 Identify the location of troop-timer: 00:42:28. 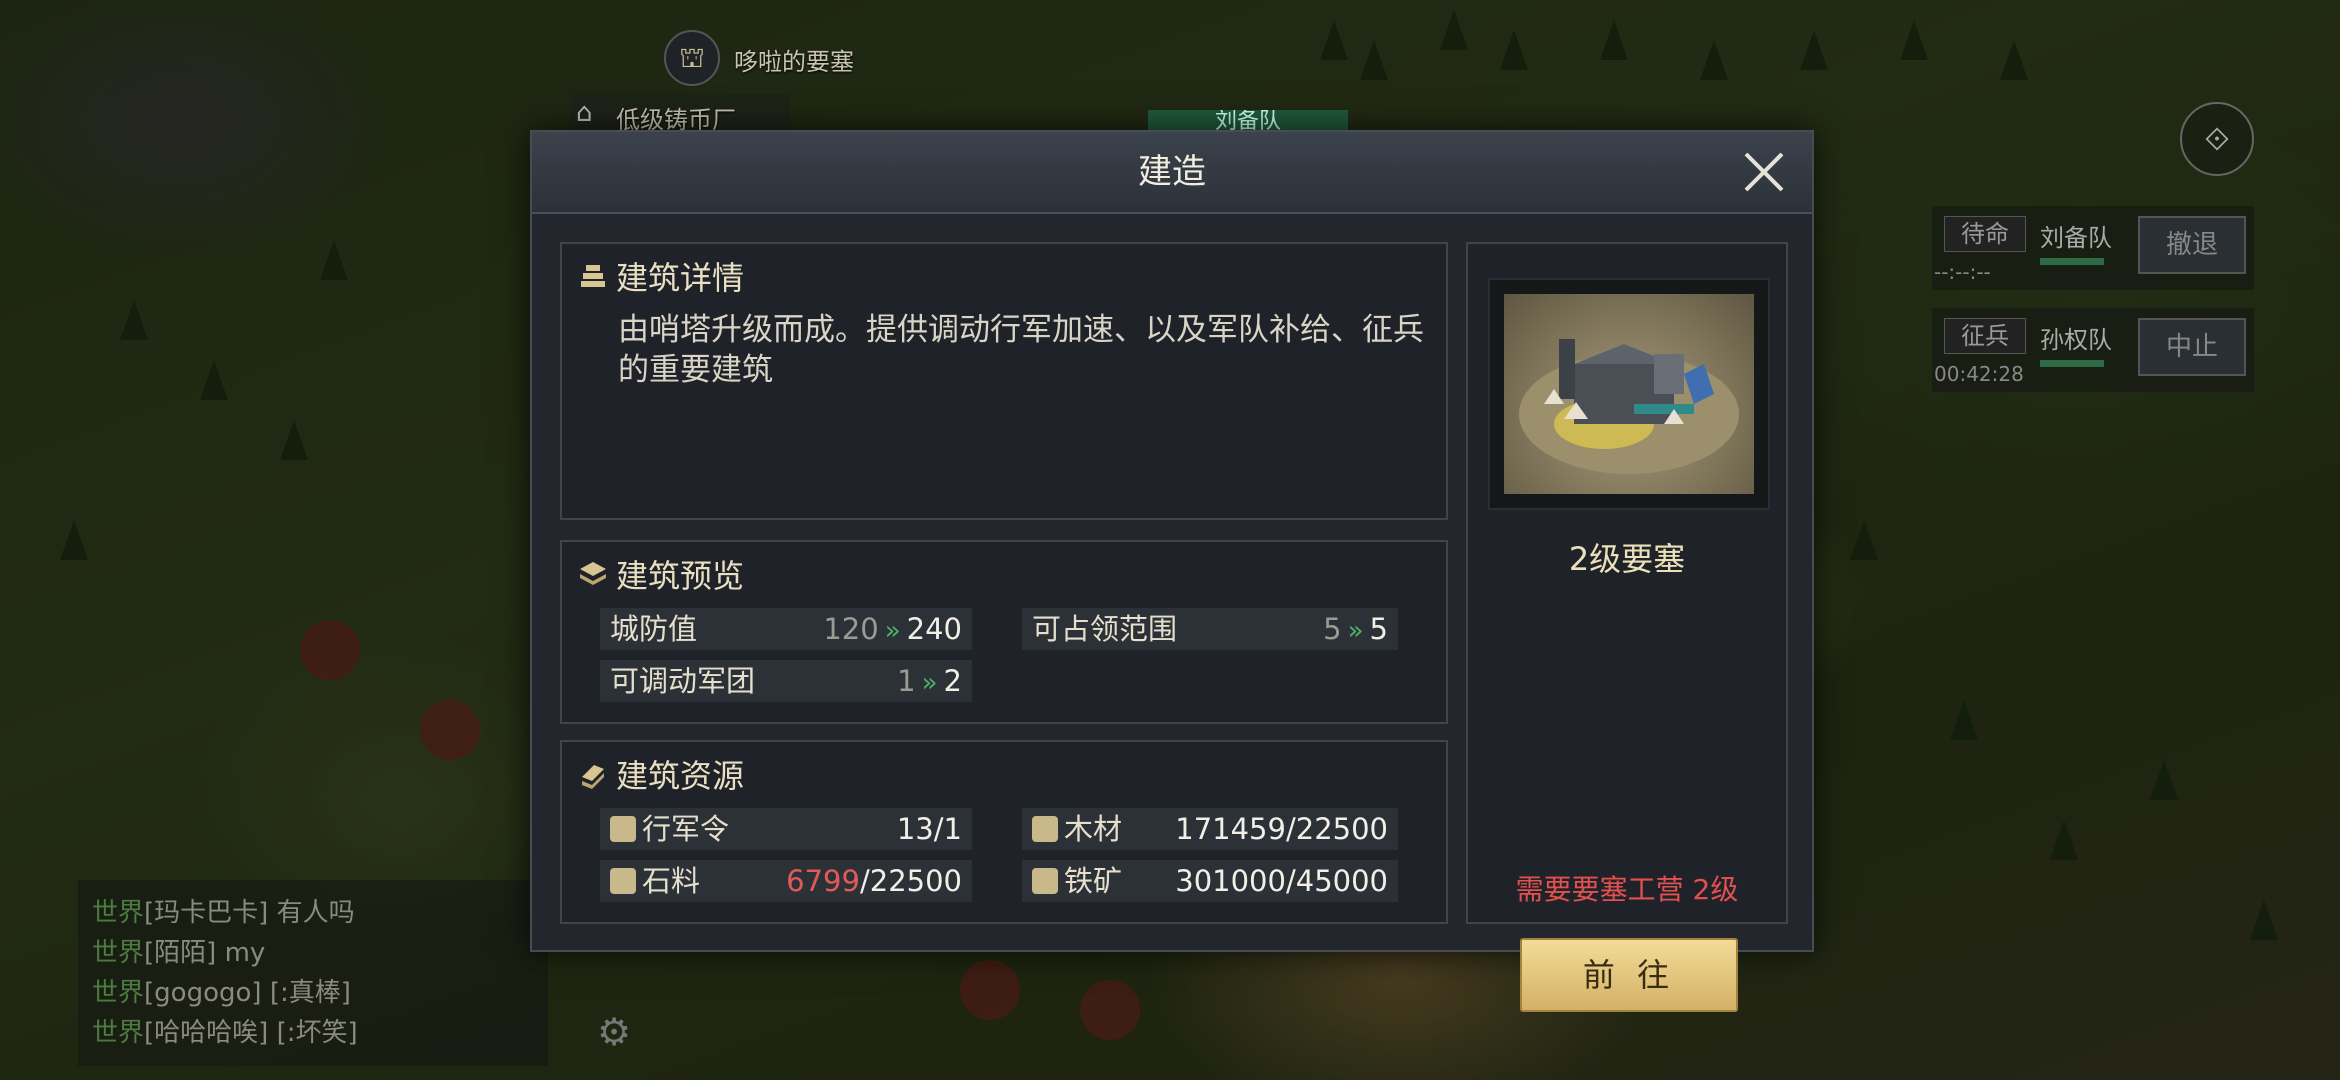
(1979, 374).